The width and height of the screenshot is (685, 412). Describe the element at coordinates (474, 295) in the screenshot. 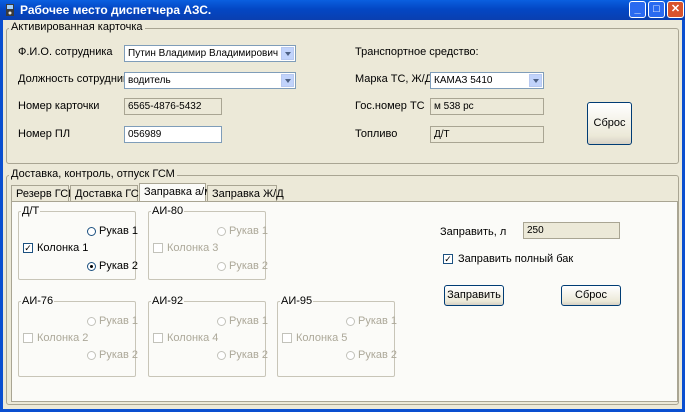

I see `refuel-button: Заправить` at that location.